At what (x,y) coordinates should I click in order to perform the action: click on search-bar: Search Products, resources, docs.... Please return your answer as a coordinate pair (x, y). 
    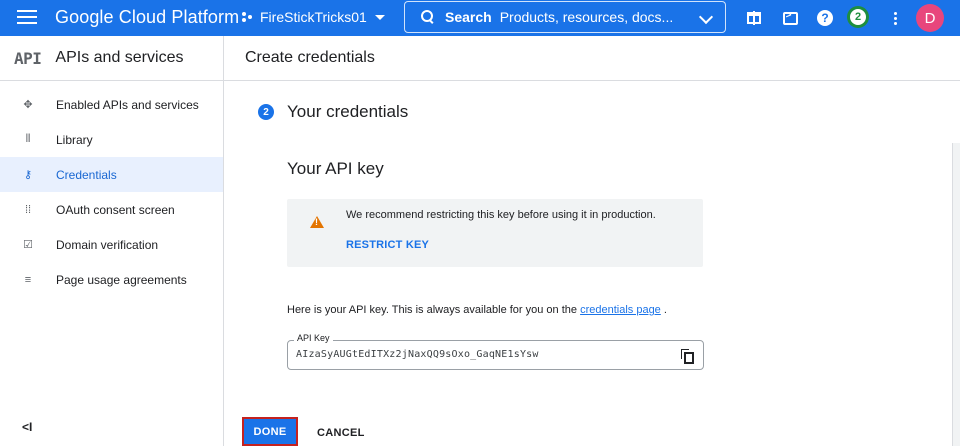
    Looking at the image, I should click on (565, 17).